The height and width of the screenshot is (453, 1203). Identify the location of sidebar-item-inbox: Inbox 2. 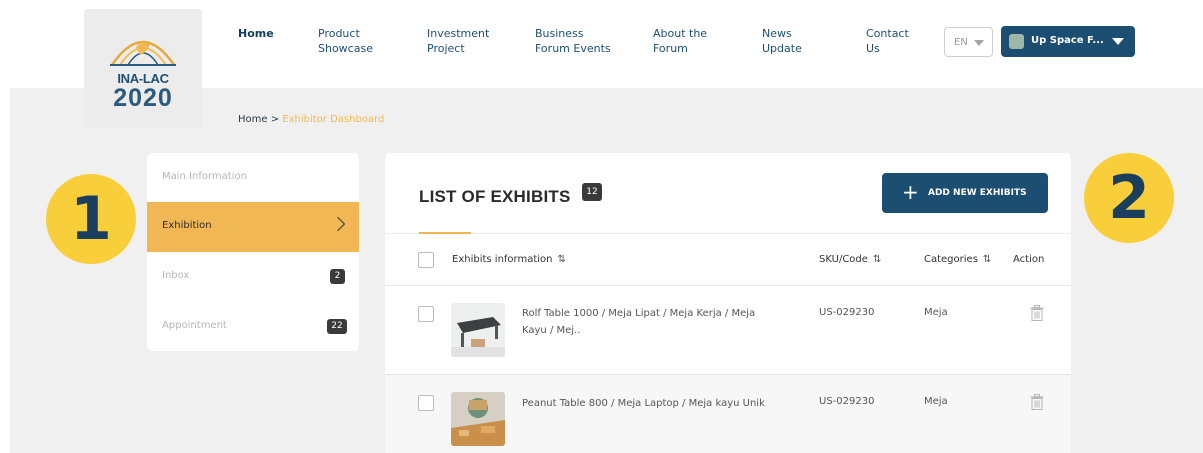
(253, 277).